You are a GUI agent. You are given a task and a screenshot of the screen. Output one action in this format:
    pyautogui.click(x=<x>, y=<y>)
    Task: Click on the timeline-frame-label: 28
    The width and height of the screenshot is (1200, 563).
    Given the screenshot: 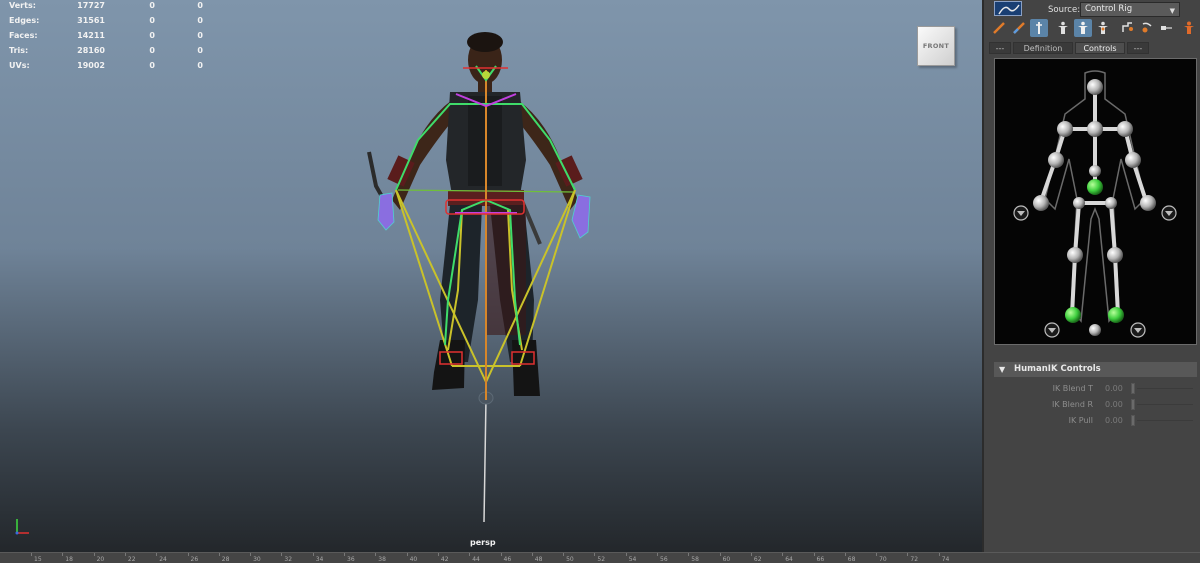 What is the action you would take?
    pyautogui.click(x=225, y=559)
    